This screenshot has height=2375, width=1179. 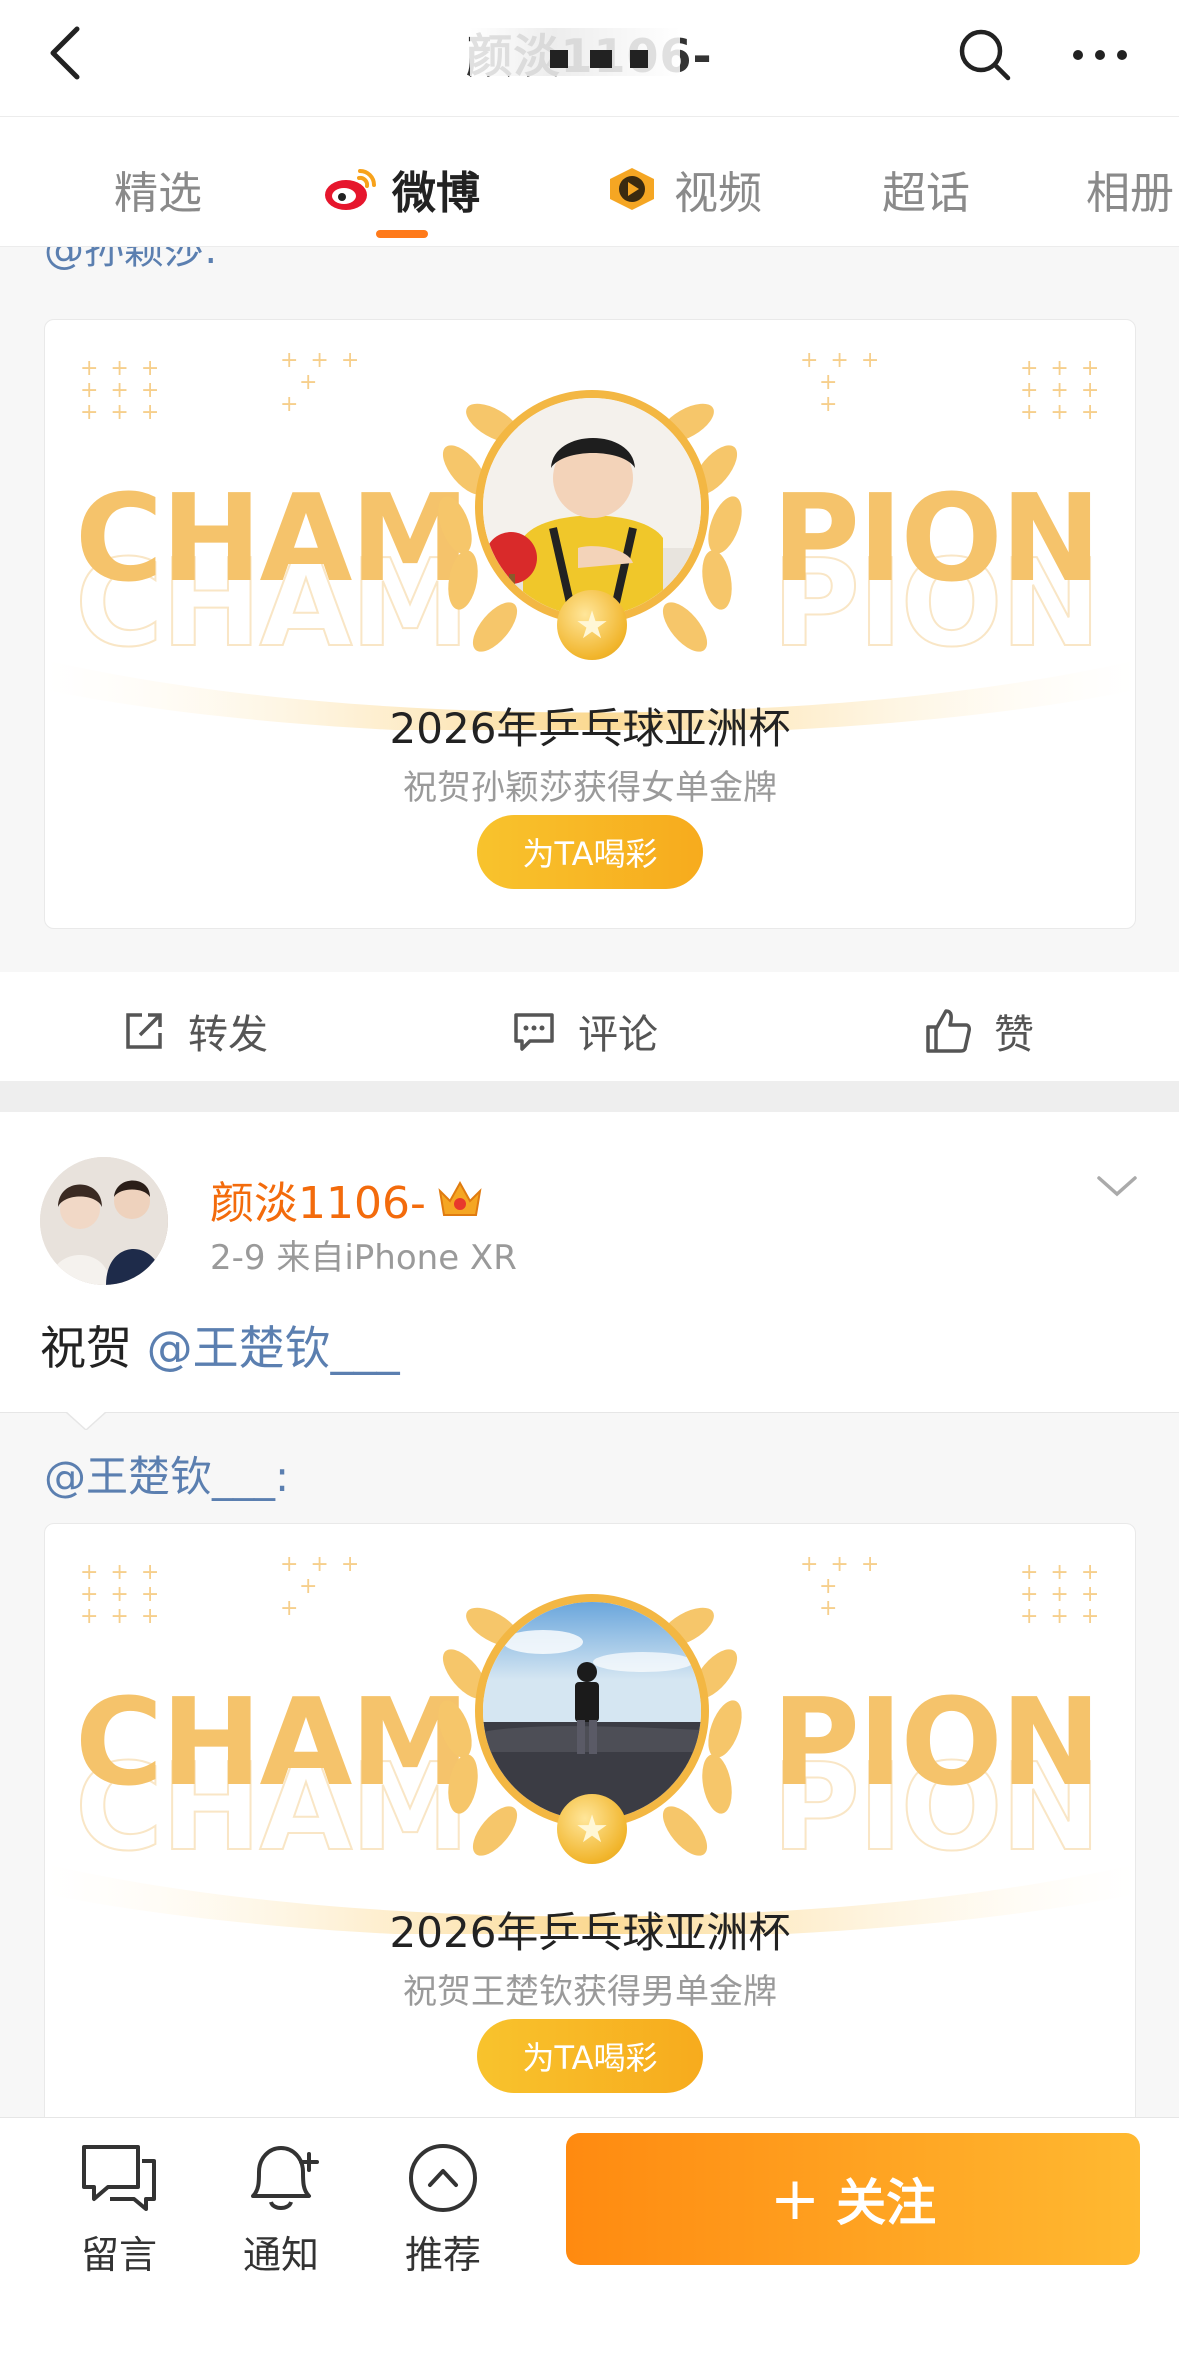 I want to click on message-bubble-icon, so click(x=119, y=2178).